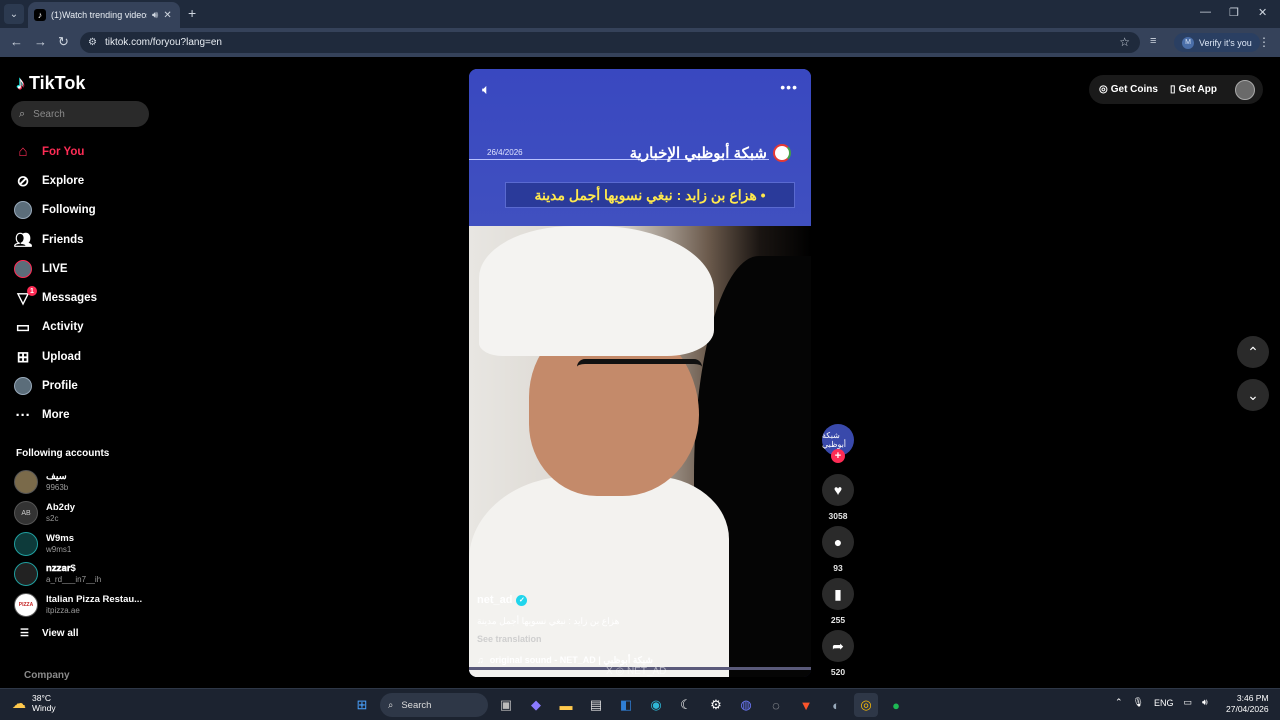  Describe the element at coordinates (80, 114) in the screenshot. I see `search-input: ⌕ Search` at that location.